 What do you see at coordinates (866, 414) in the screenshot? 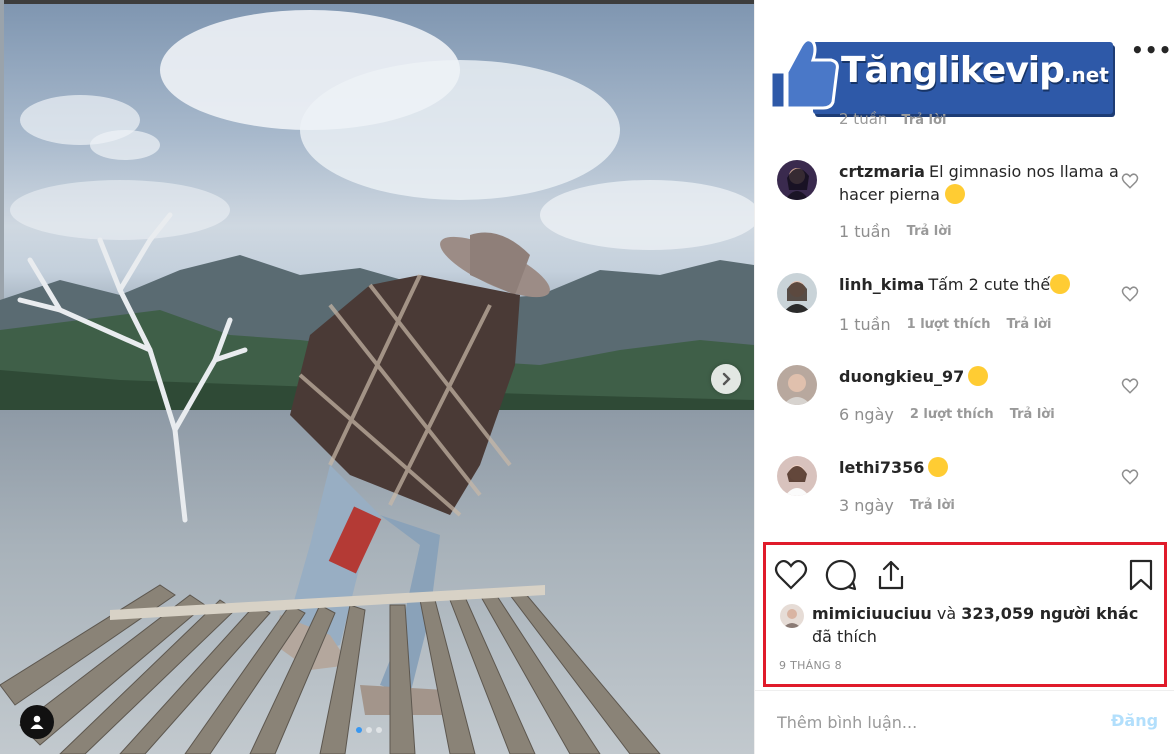
I see `comment-time: 6 ngày` at bounding box center [866, 414].